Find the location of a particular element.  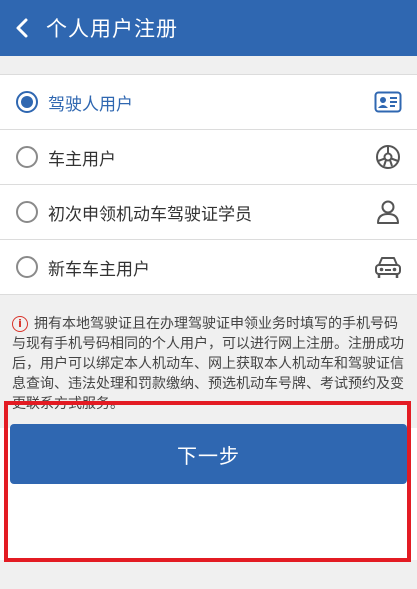

id-card-icon is located at coordinates (388, 102).